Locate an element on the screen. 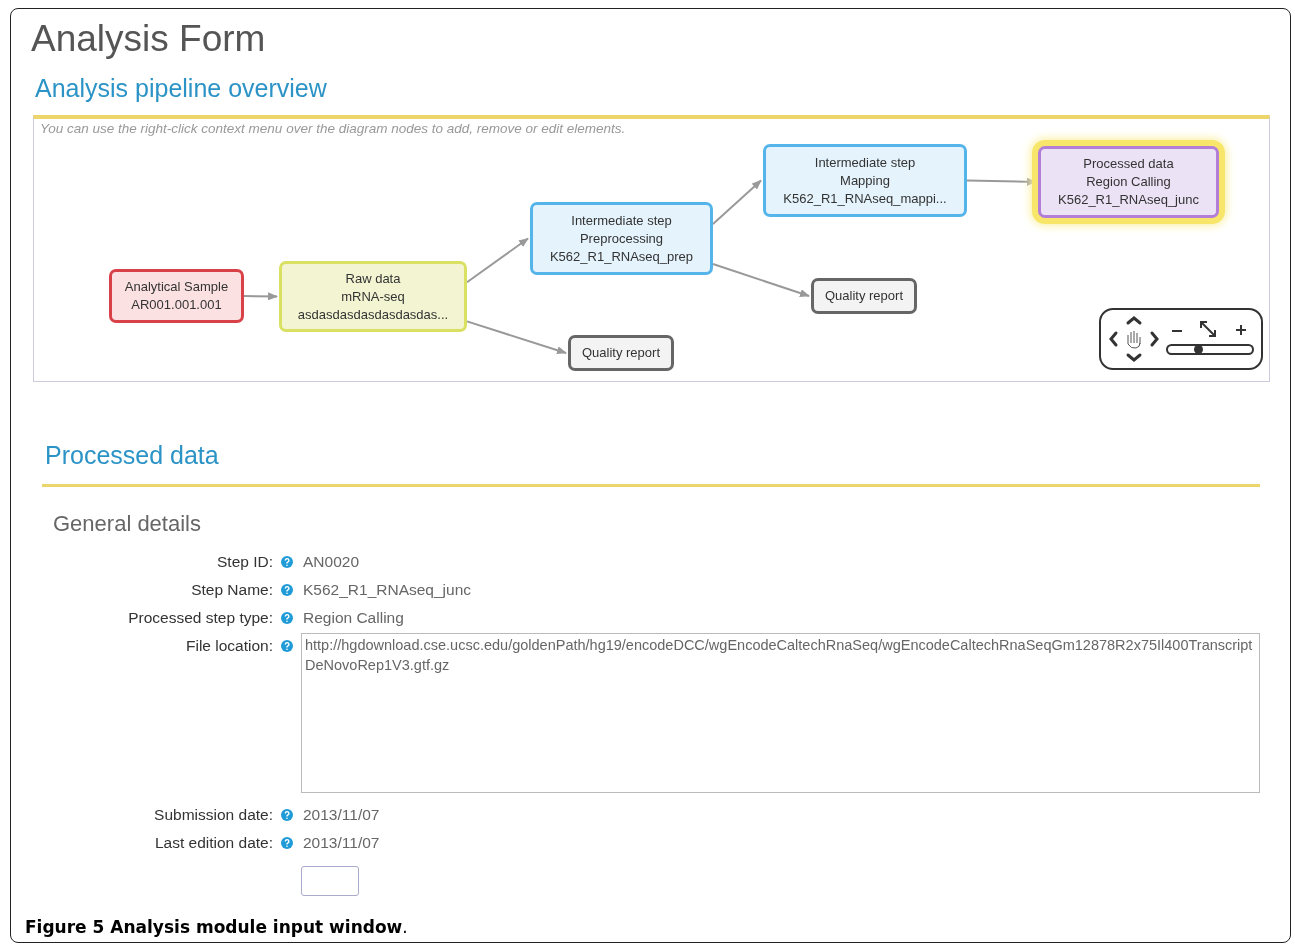 Image resolution: width=1295 pixels, height=949 pixels. field-value: Region Calling is located at coordinates (353, 618).